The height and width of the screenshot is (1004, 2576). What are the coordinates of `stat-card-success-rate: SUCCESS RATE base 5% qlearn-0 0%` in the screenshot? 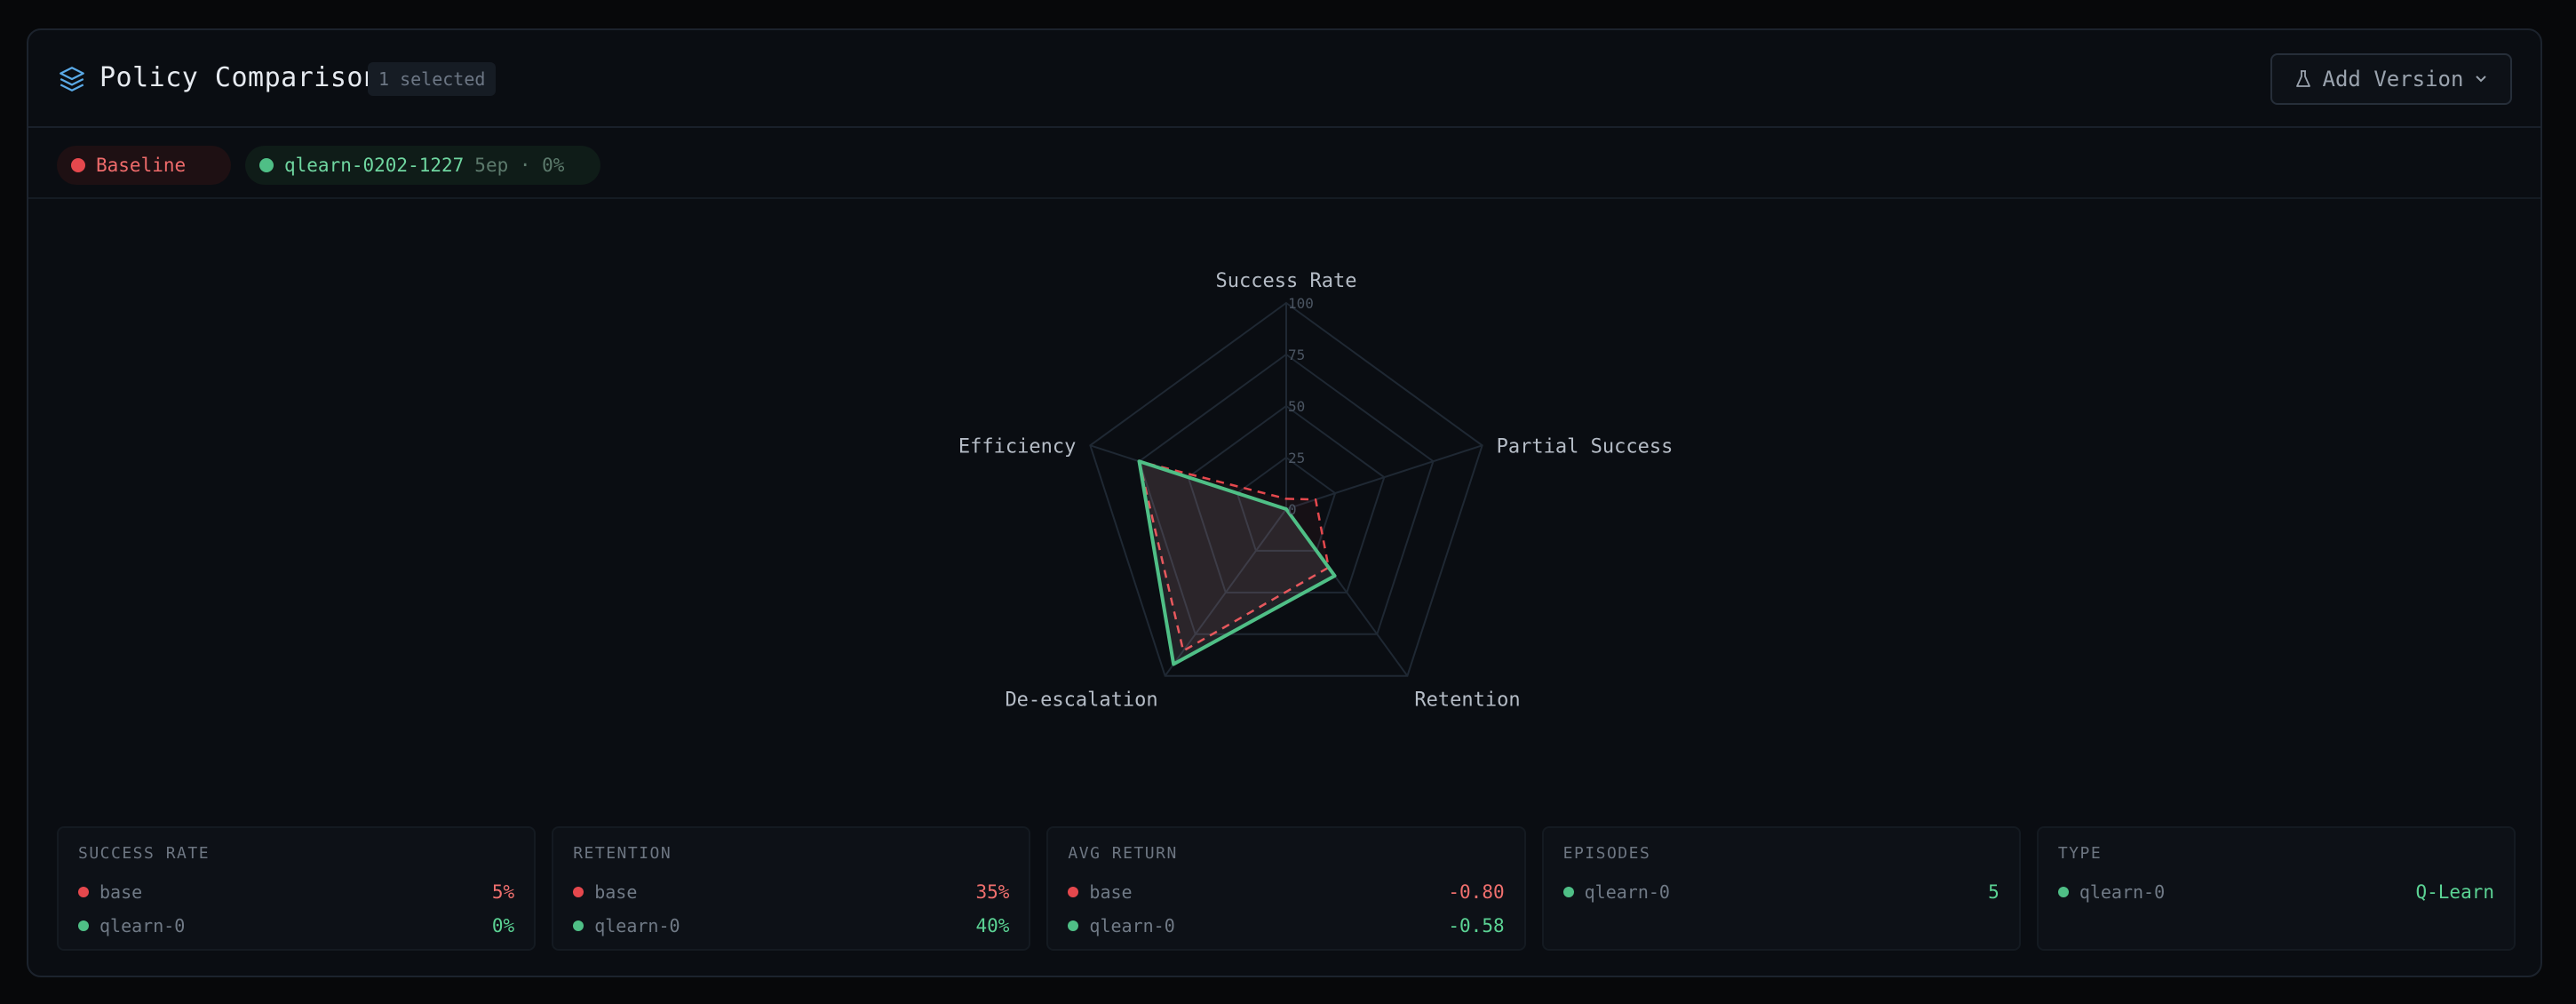 It's located at (297, 888).